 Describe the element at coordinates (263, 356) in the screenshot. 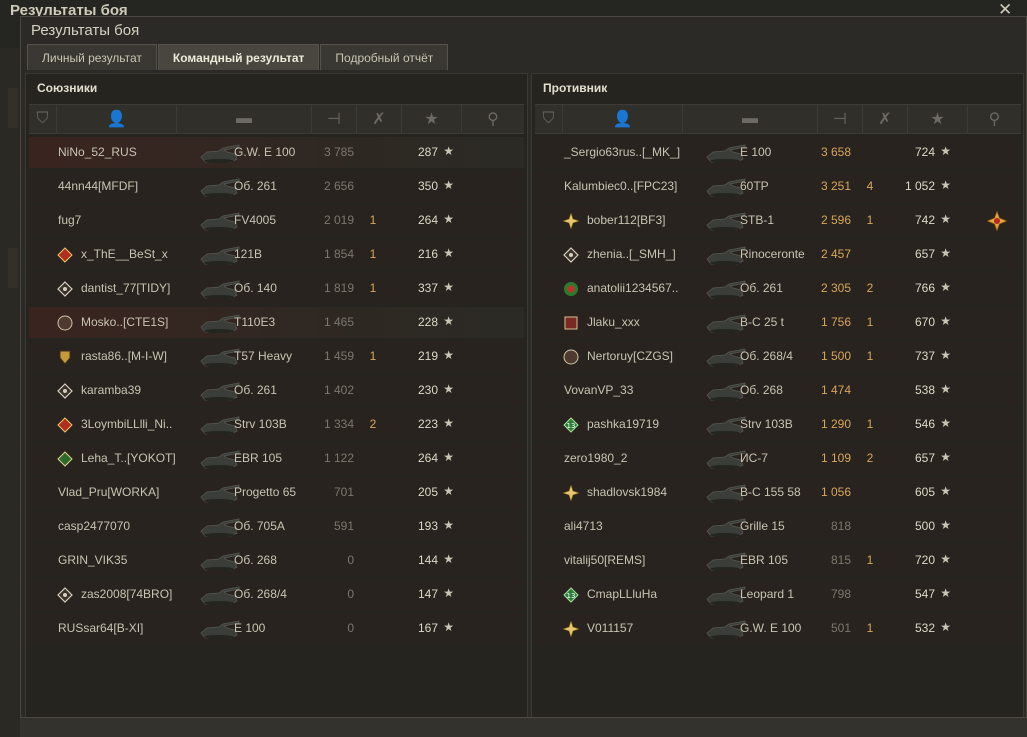

I see `tank-name: T57 Heavy` at that location.